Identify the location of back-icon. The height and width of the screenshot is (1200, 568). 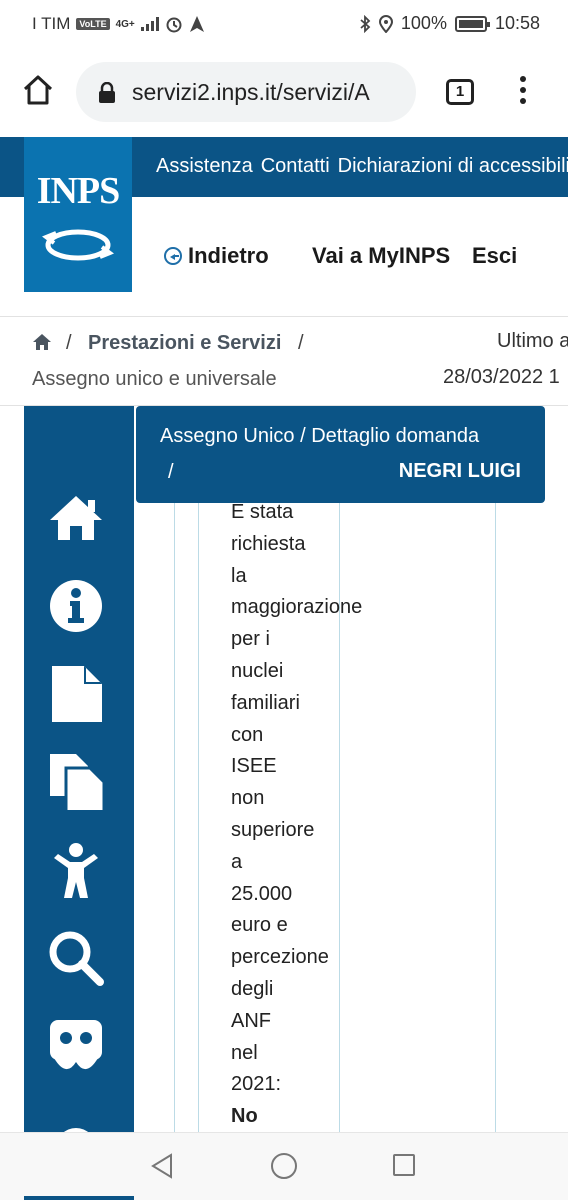
(162, 1166).